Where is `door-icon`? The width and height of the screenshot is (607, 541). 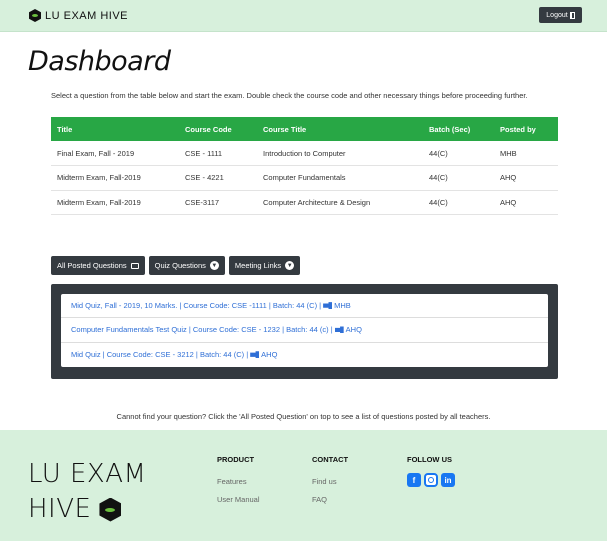
door-icon is located at coordinates (572, 15).